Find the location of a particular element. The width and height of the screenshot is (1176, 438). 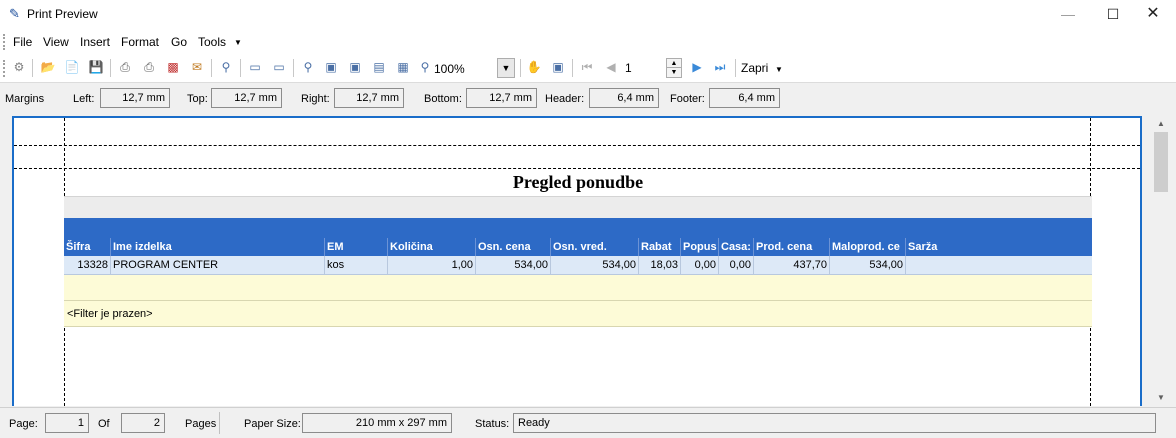

footer-margin-field: 6,4 mm is located at coordinates (744, 98).